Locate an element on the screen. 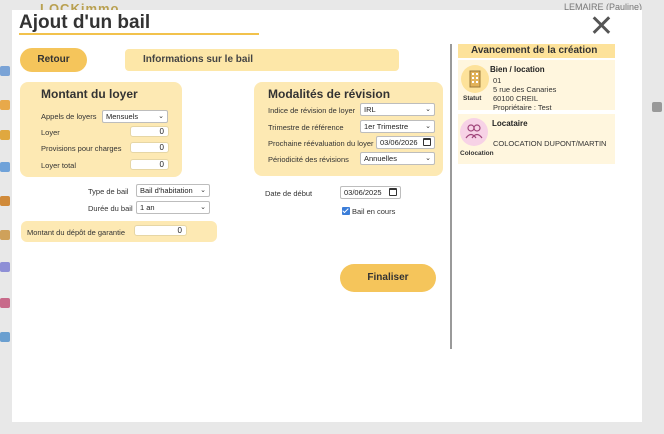  periodicite-select: Annuelles ⌄ is located at coordinates (397, 158).